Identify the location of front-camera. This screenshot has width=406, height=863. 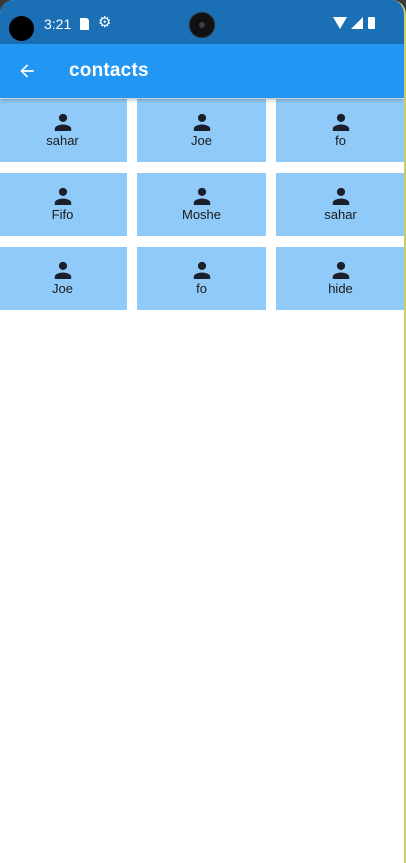
(202, 25).